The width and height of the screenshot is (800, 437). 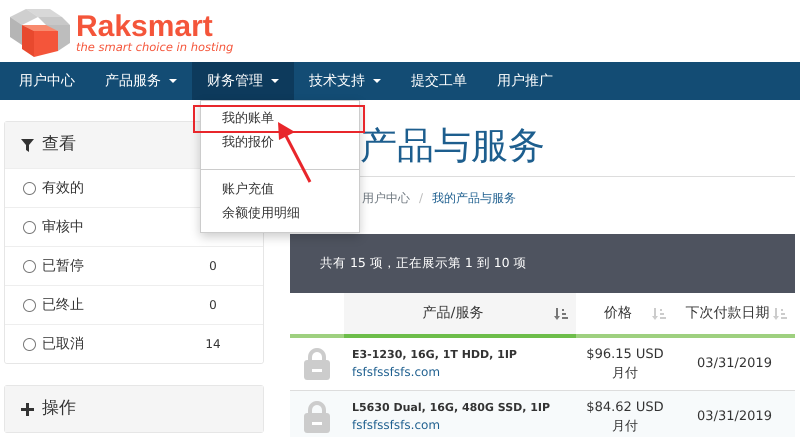 I want to click on nav-item: 技术支持, so click(x=345, y=81).